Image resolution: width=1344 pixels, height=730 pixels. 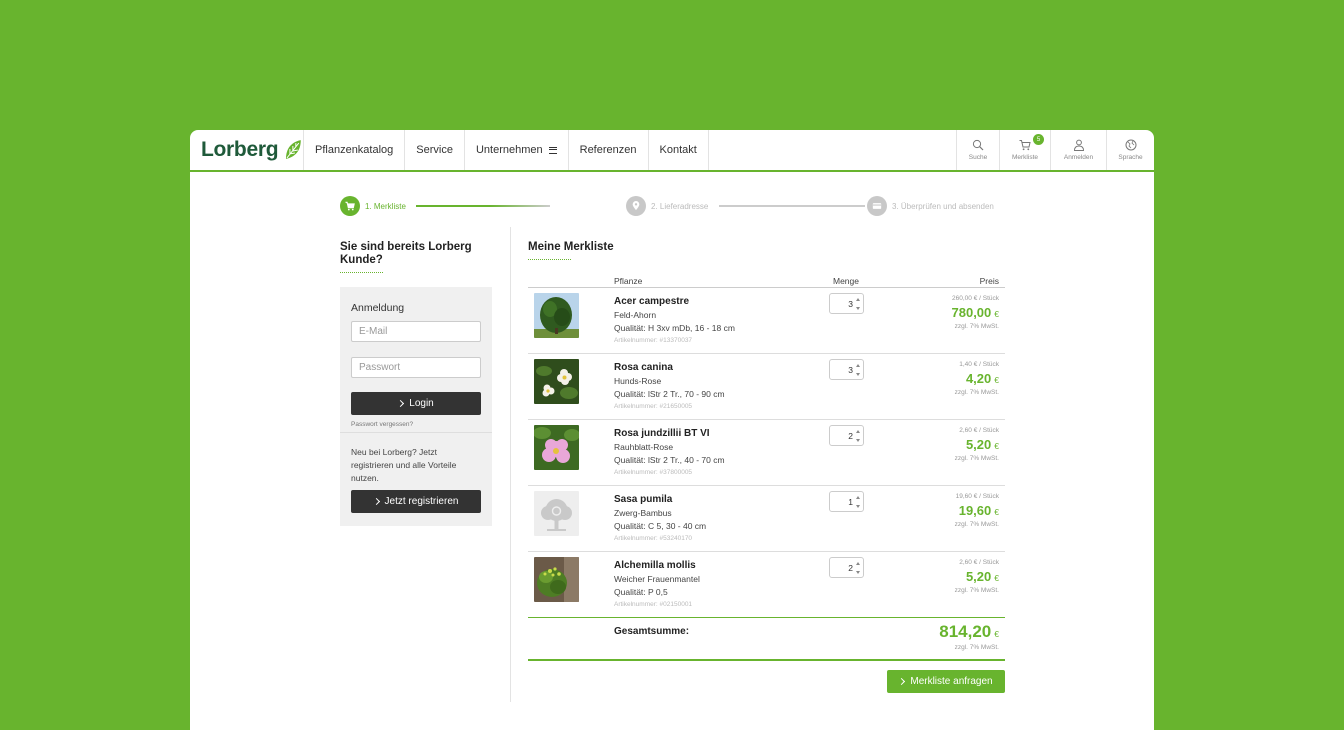 I want to click on tree-photo, so click(x=556, y=315).